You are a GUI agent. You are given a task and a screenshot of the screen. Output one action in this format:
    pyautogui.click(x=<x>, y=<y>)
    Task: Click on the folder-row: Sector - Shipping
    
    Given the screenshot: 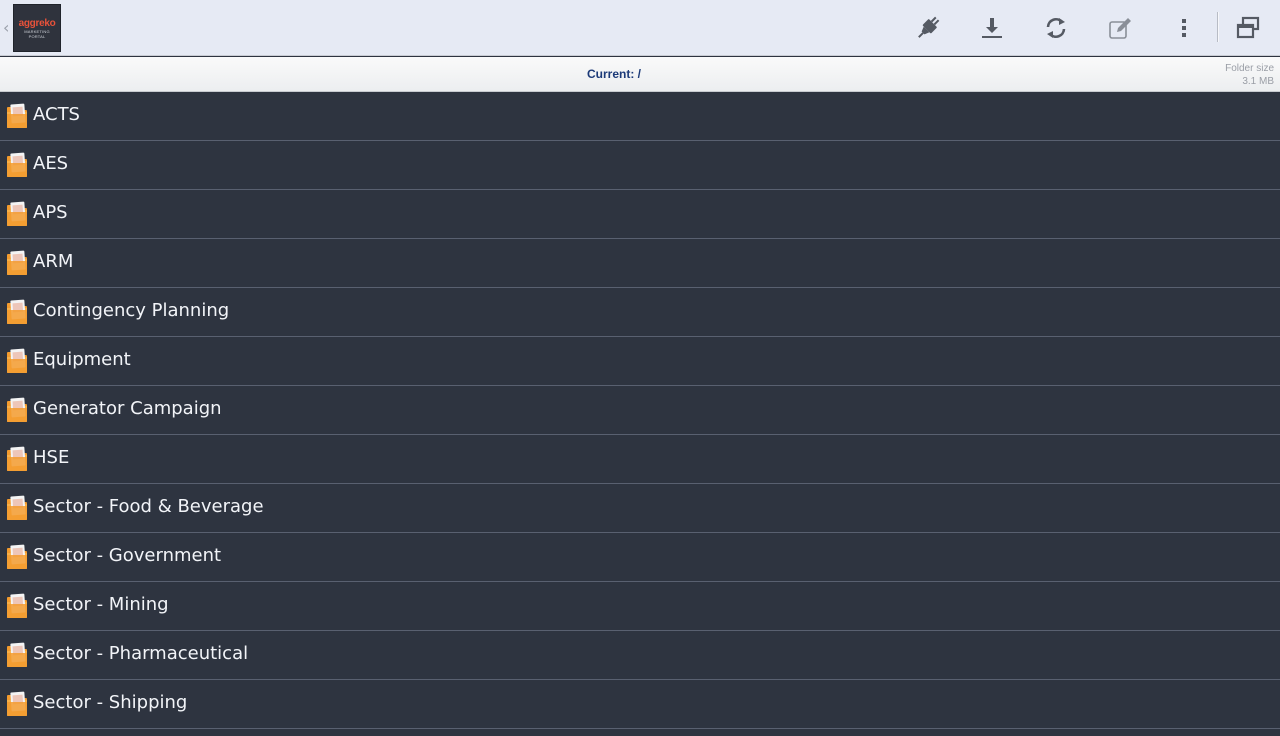 What is the action you would take?
    pyautogui.click(x=640, y=704)
    